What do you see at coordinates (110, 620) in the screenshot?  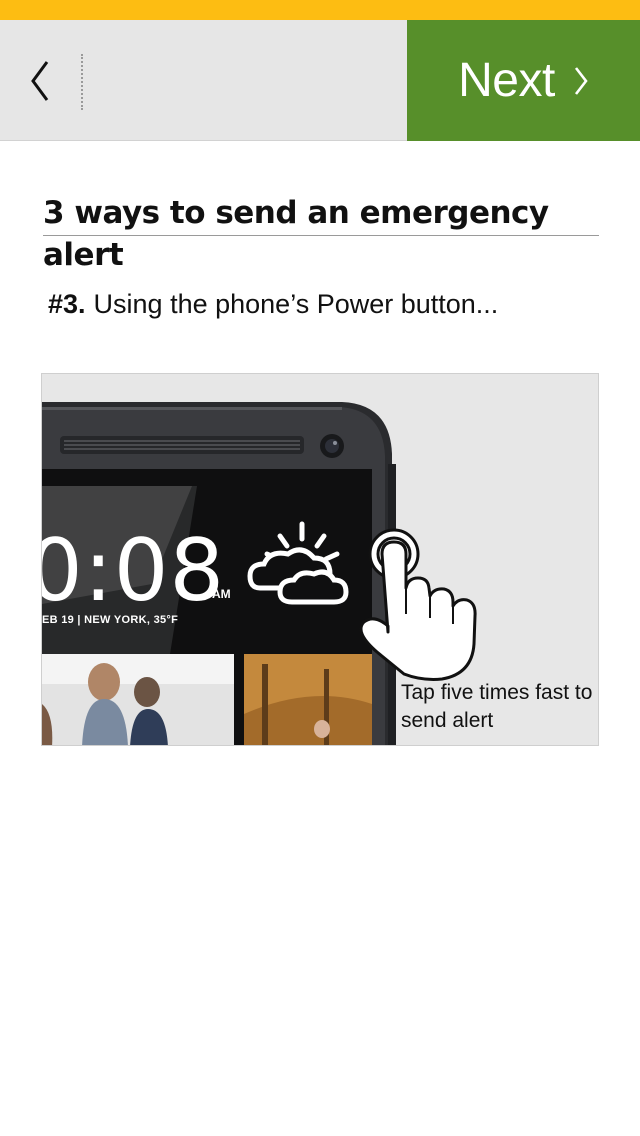 I see `clock-date: EB 19 | NEW YORK, 35°F` at bounding box center [110, 620].